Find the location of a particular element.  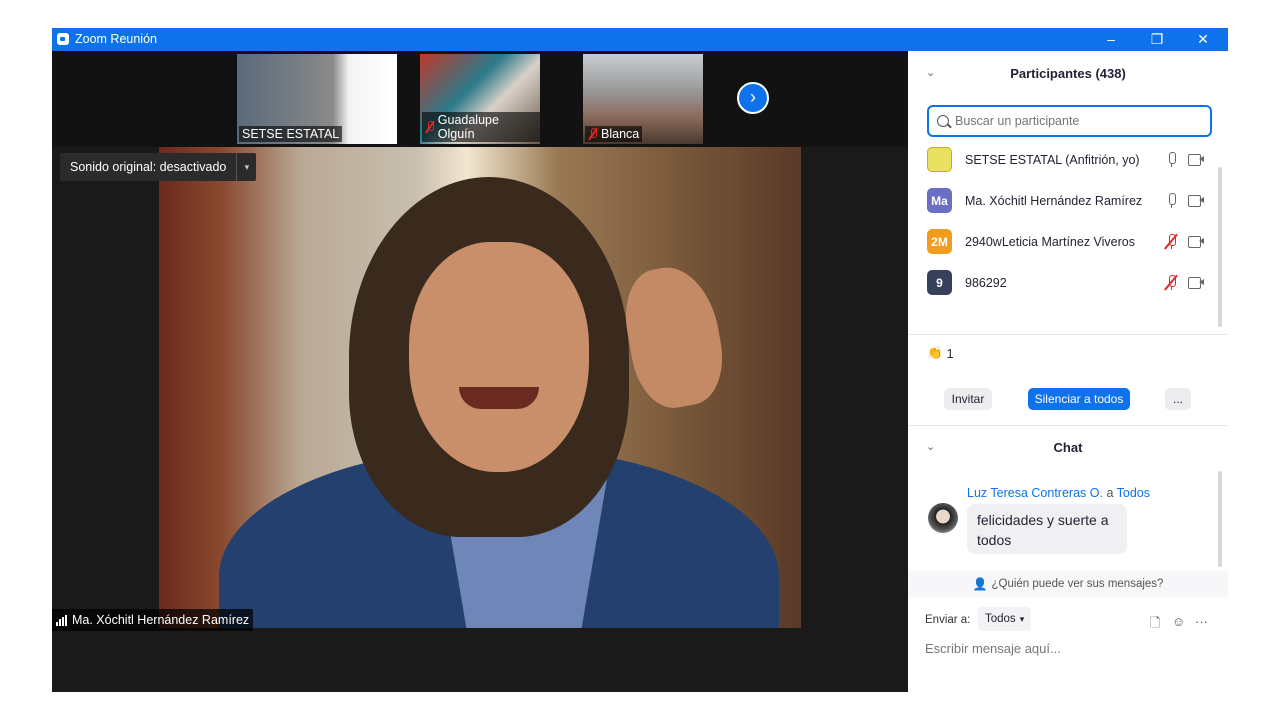

thumbnail-name: SETSE ESTATAL is located at coordinates (291, 134).